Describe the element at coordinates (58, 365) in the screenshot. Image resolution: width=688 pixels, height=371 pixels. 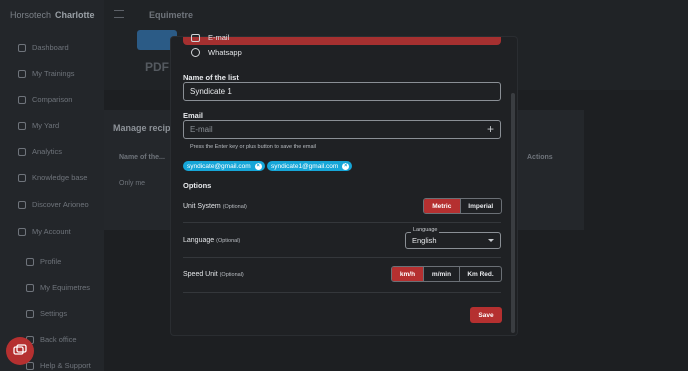
I see `sidebar-item-help: Help & Support` at that location.